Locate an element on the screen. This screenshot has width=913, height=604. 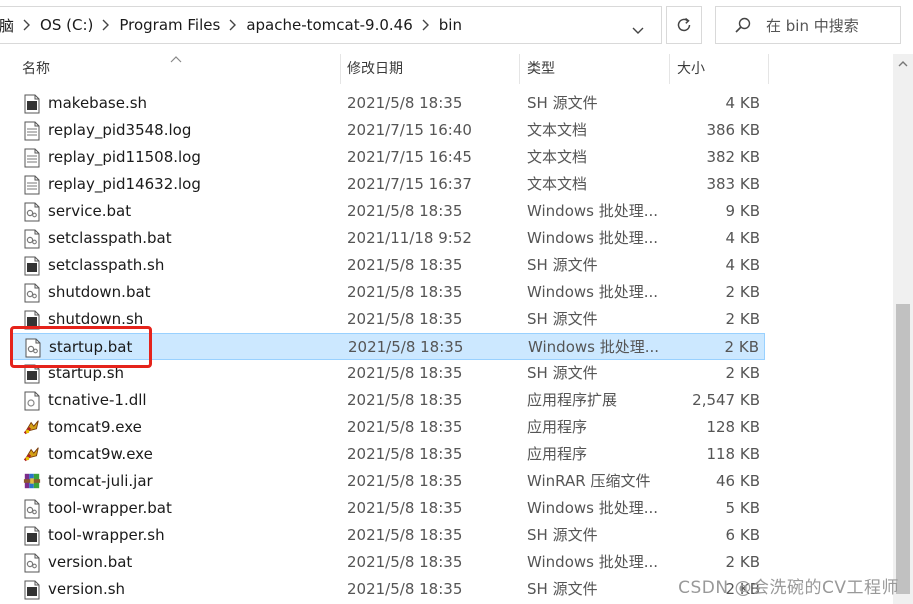
breadcrumb-this-pc: 脑 is located at coordinates (10, 25).